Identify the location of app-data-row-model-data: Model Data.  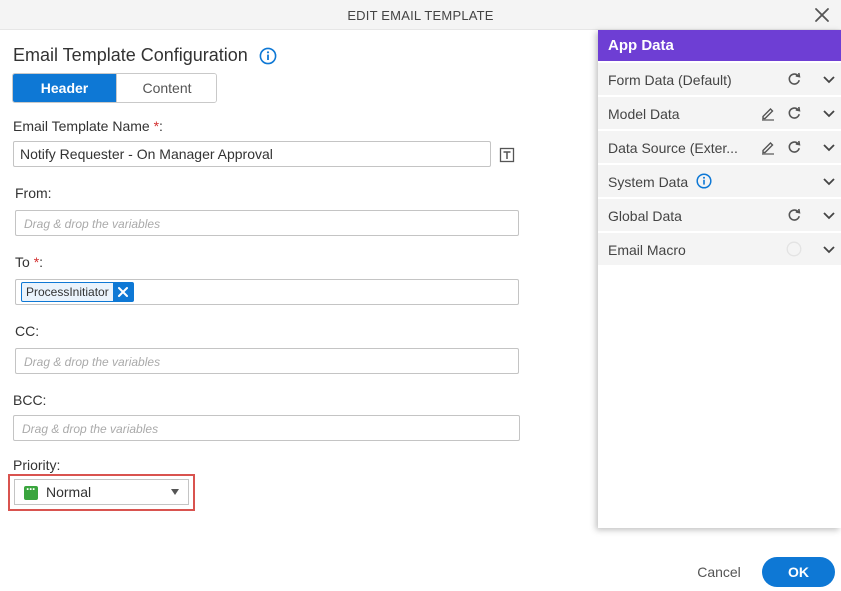
(719, 113).